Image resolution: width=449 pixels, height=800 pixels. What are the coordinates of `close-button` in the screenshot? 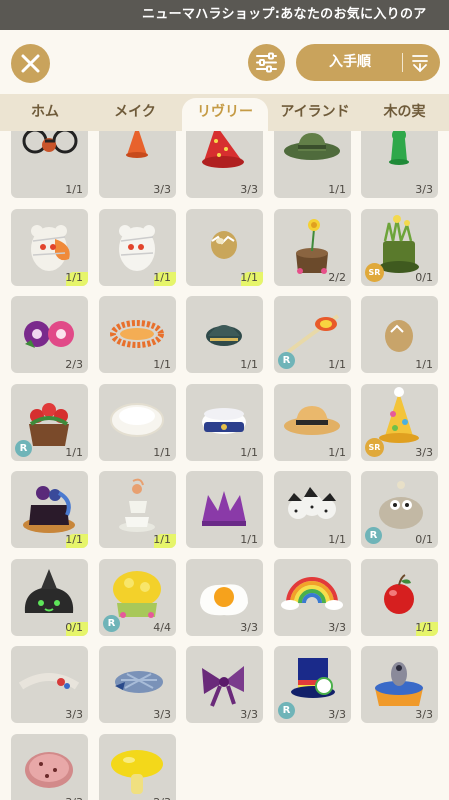 It's located at (30, 63).